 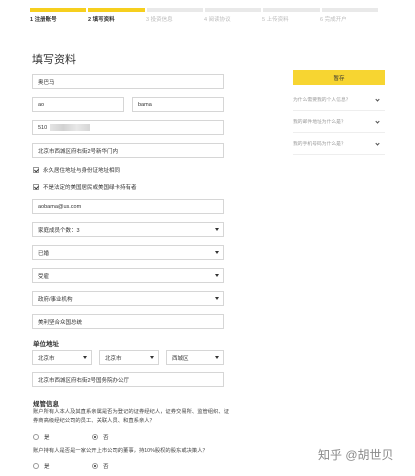 I want to click on employer-type-select: 政府/事业机构, so click(x=128, y=298).